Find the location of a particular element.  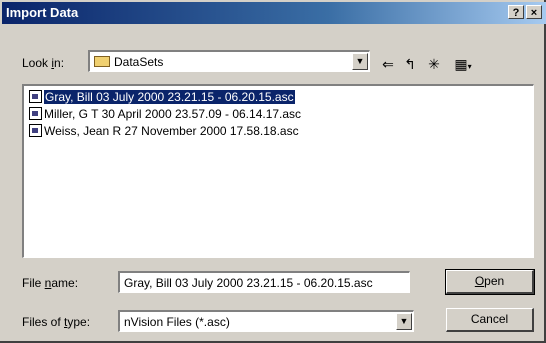

open-button: Open is located at coordinates (490, 282).